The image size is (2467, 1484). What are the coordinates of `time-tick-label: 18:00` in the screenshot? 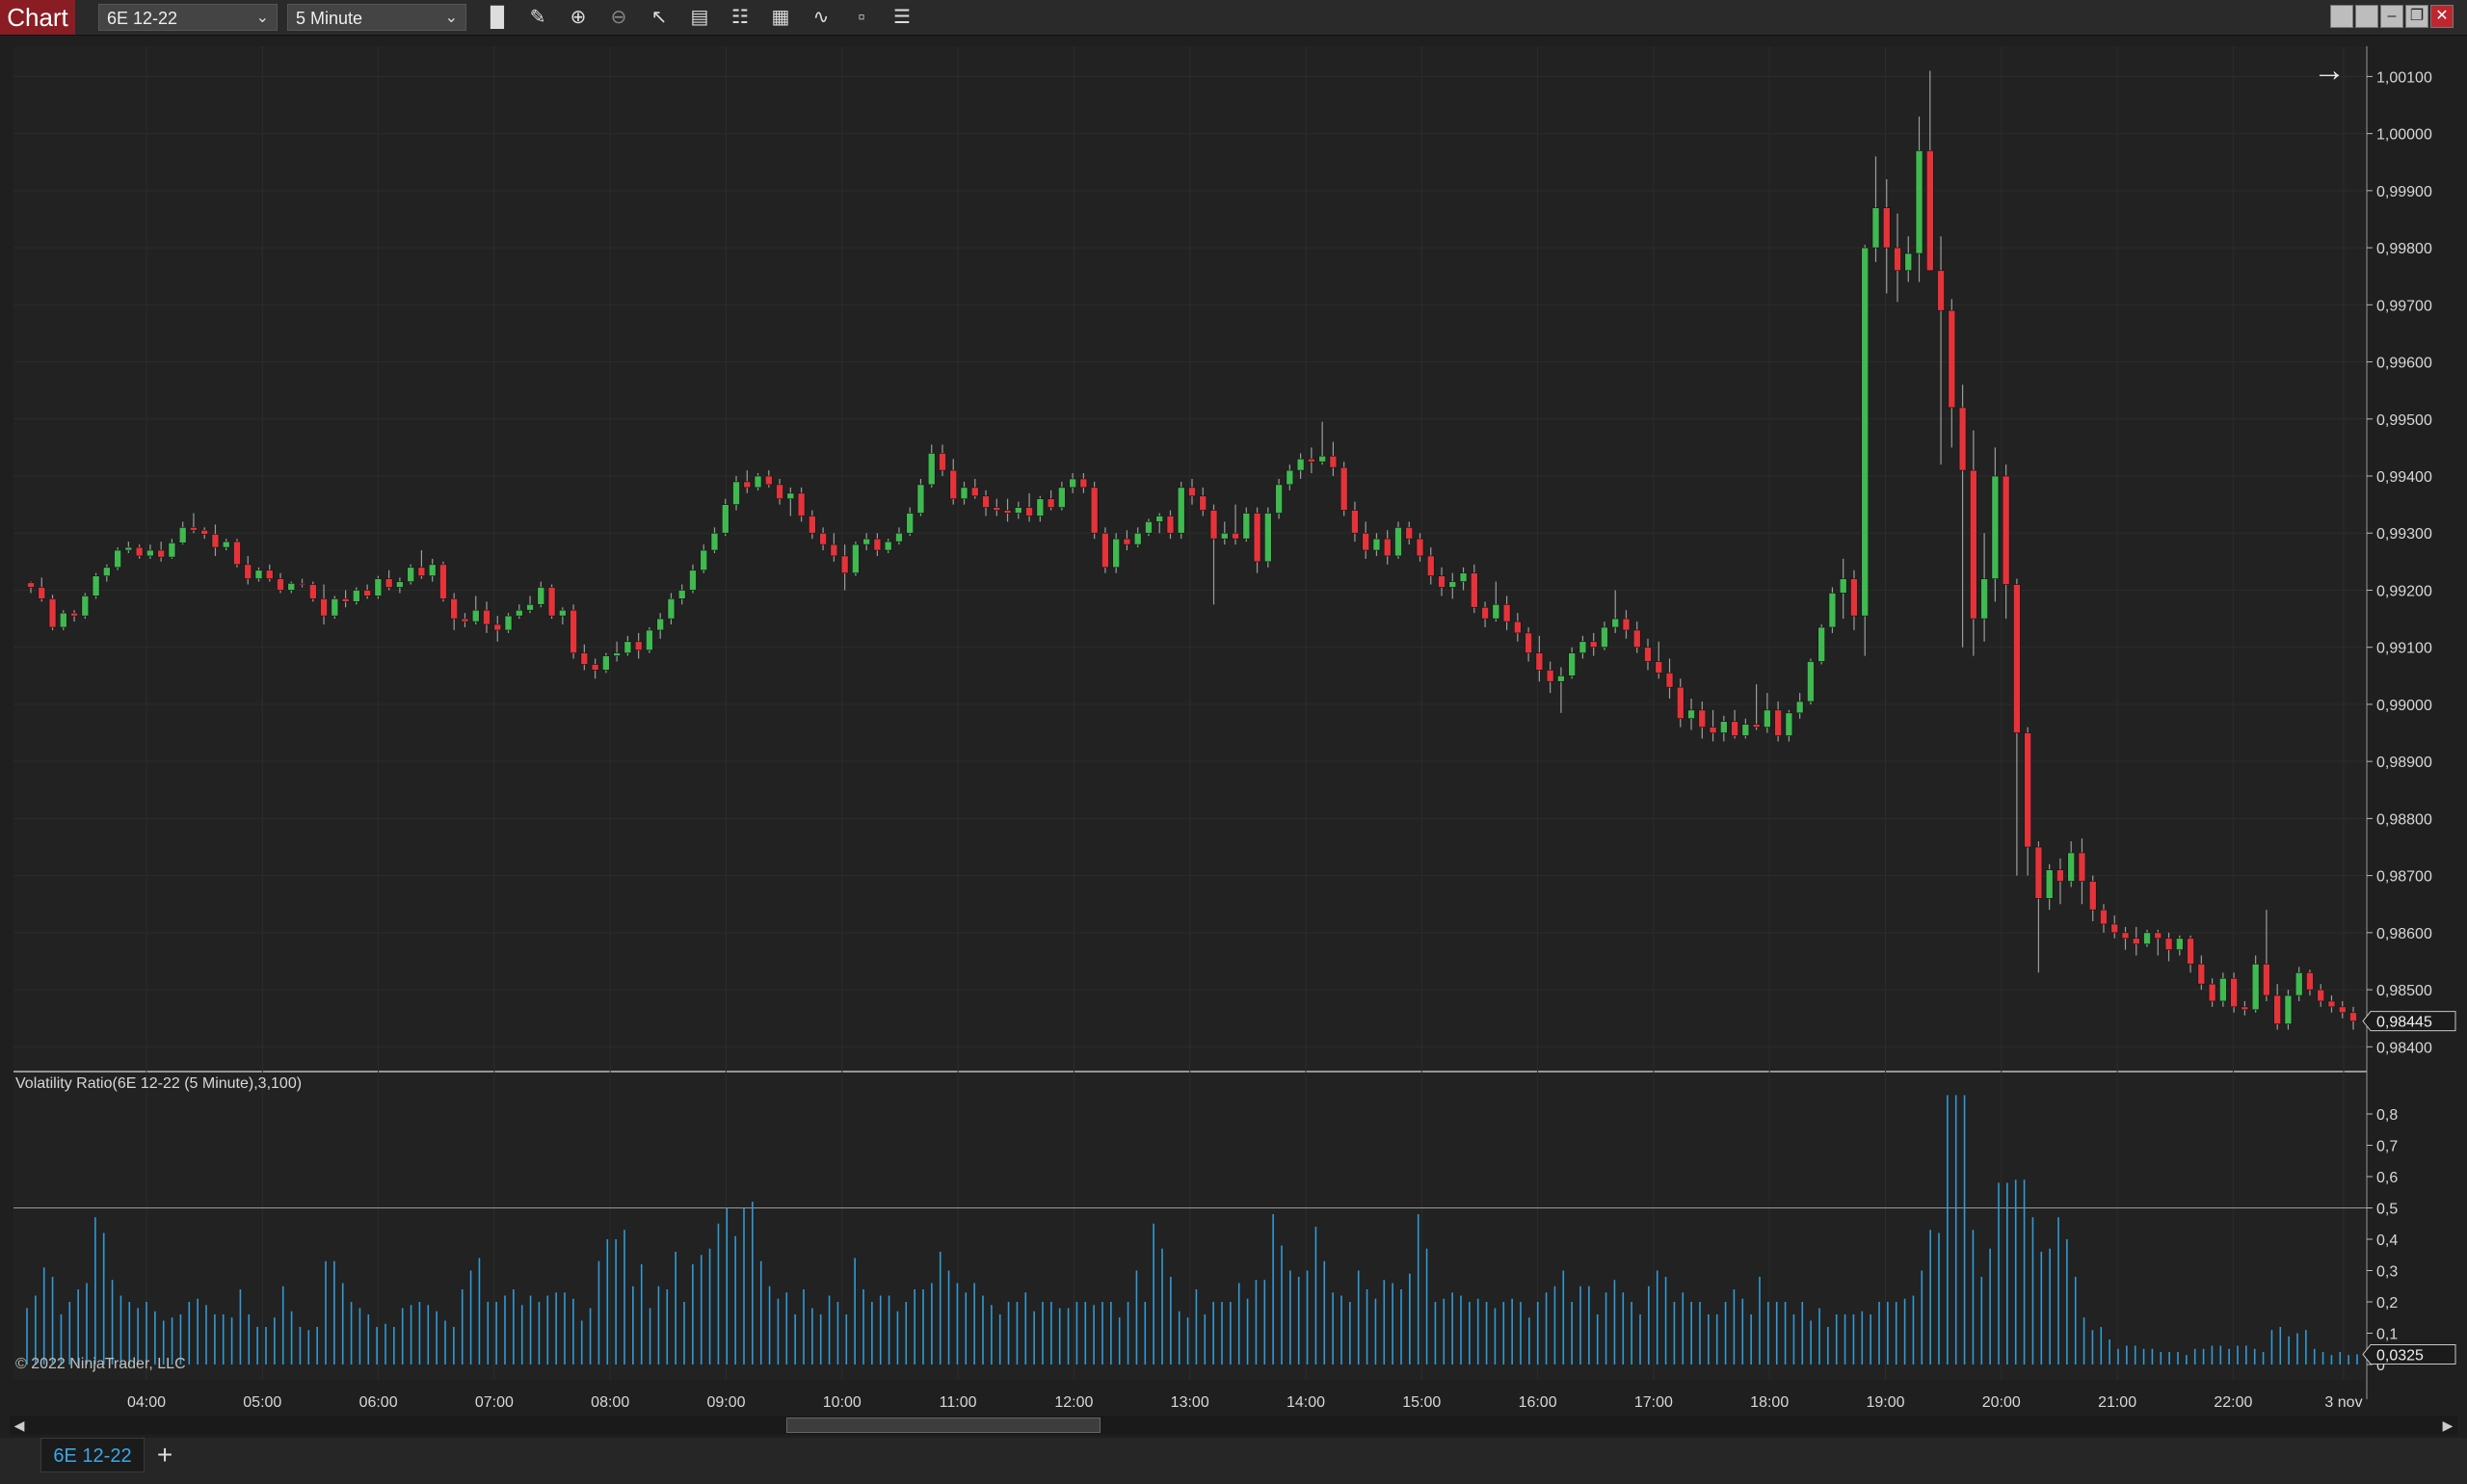 It's located at (1769, 1402).